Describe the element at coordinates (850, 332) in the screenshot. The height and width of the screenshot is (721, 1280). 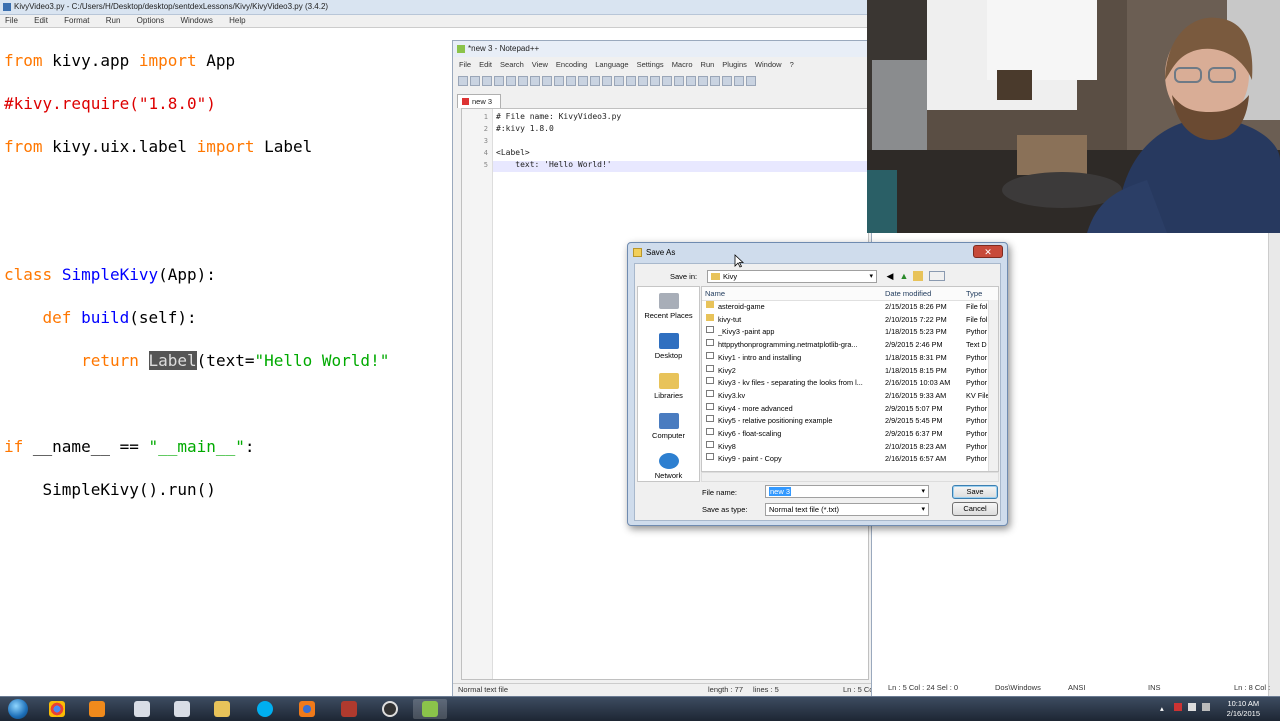
I see `file-row: _Kivy3 -paint app 1/18/2015 5:23 PM Pythor` at that location.